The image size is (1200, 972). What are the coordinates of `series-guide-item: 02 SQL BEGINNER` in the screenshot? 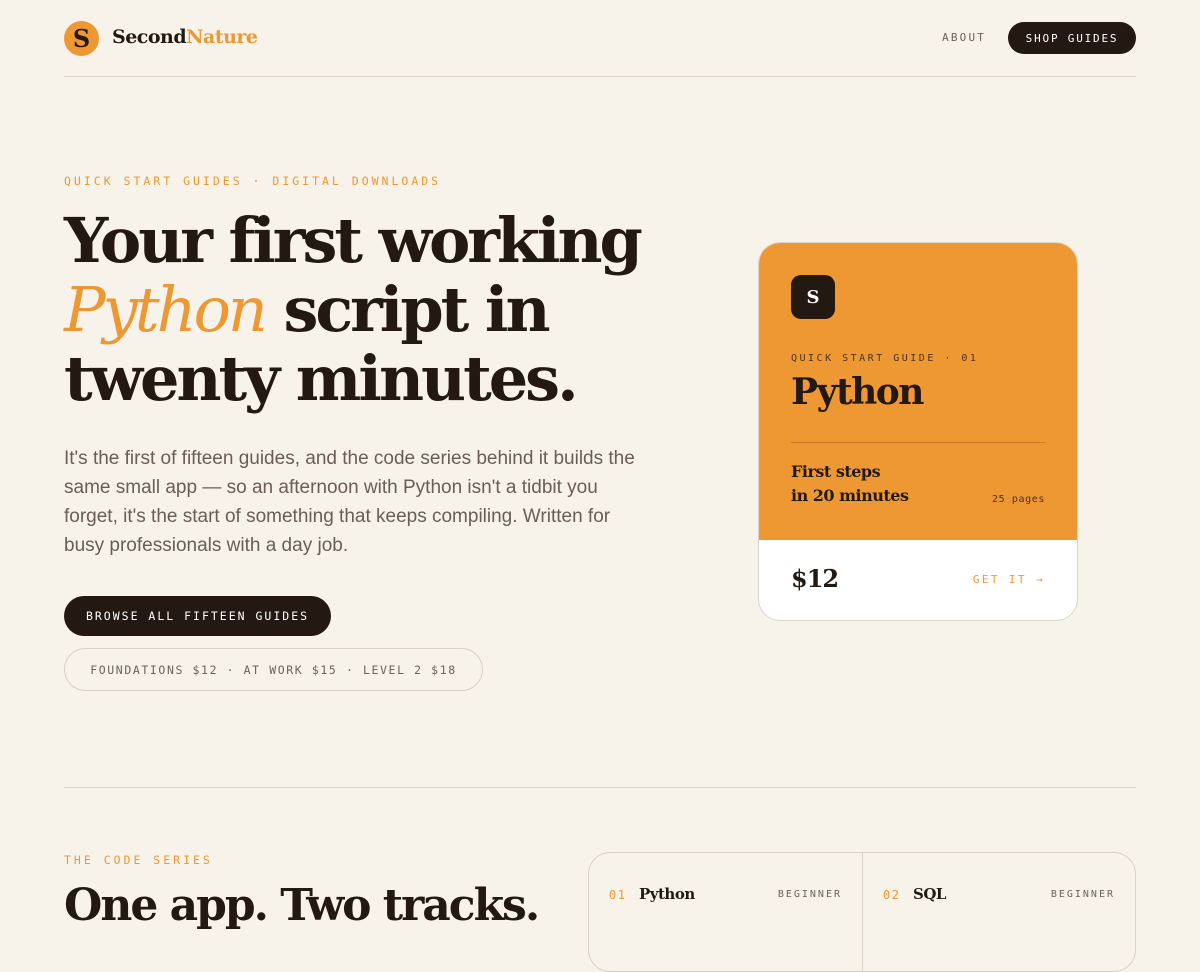 It's located at (998, 912).